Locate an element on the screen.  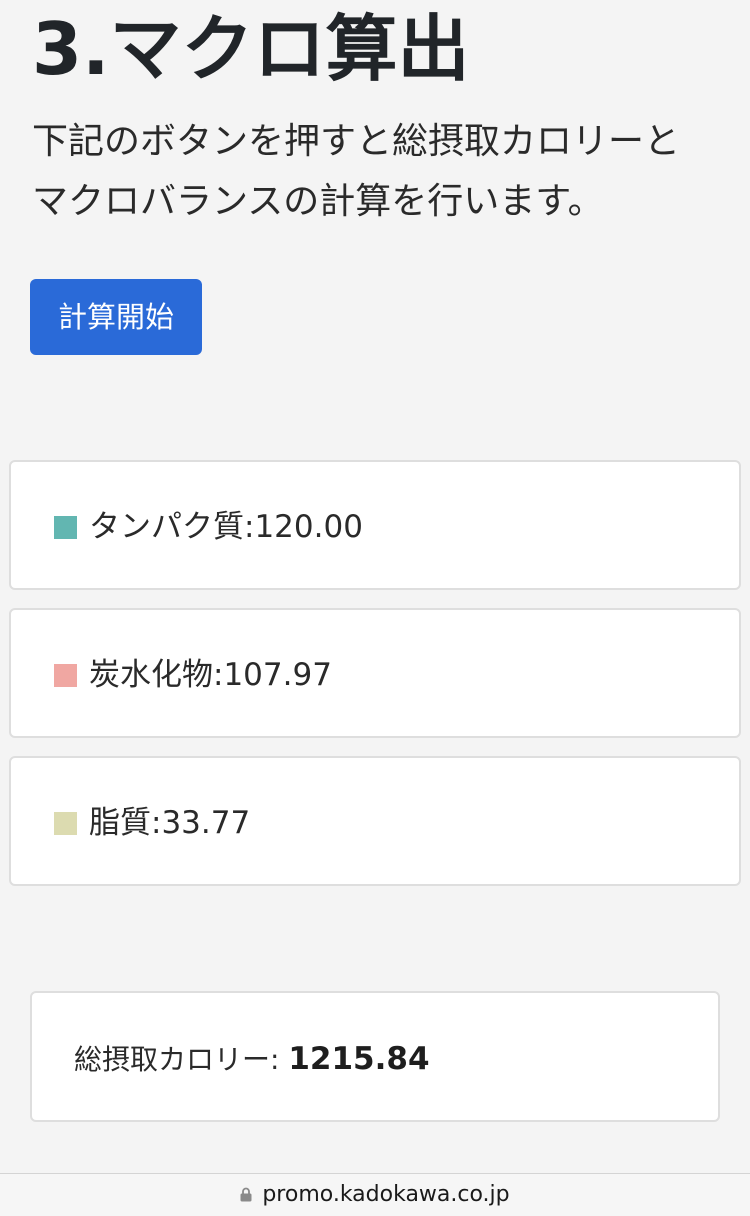
fat-value: 脂質:33.77 is located at coordinates (170, 823).